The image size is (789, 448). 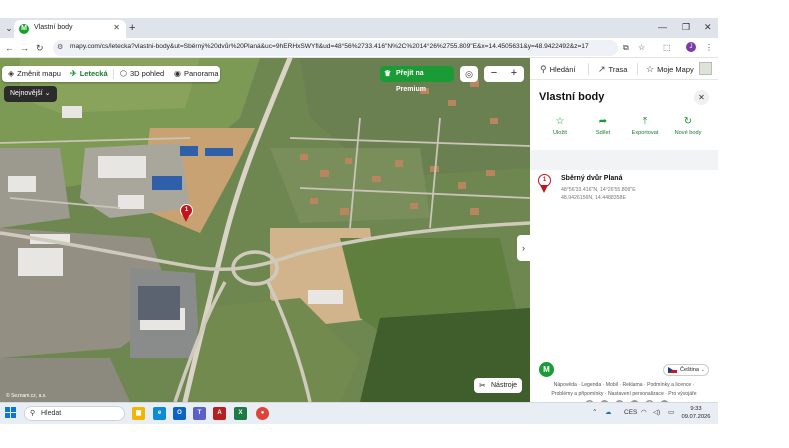 I want to click on panel-divider, so click(x=624, y=160).